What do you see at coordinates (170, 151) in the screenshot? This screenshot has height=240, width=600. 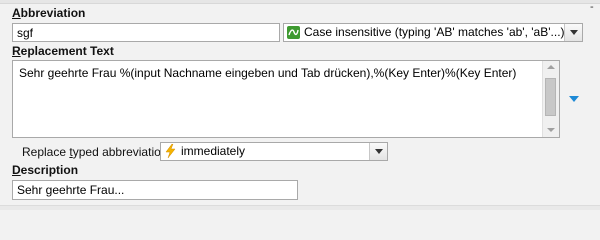 I see `lightning-bolt-icon` at bounding box center [170, 151].